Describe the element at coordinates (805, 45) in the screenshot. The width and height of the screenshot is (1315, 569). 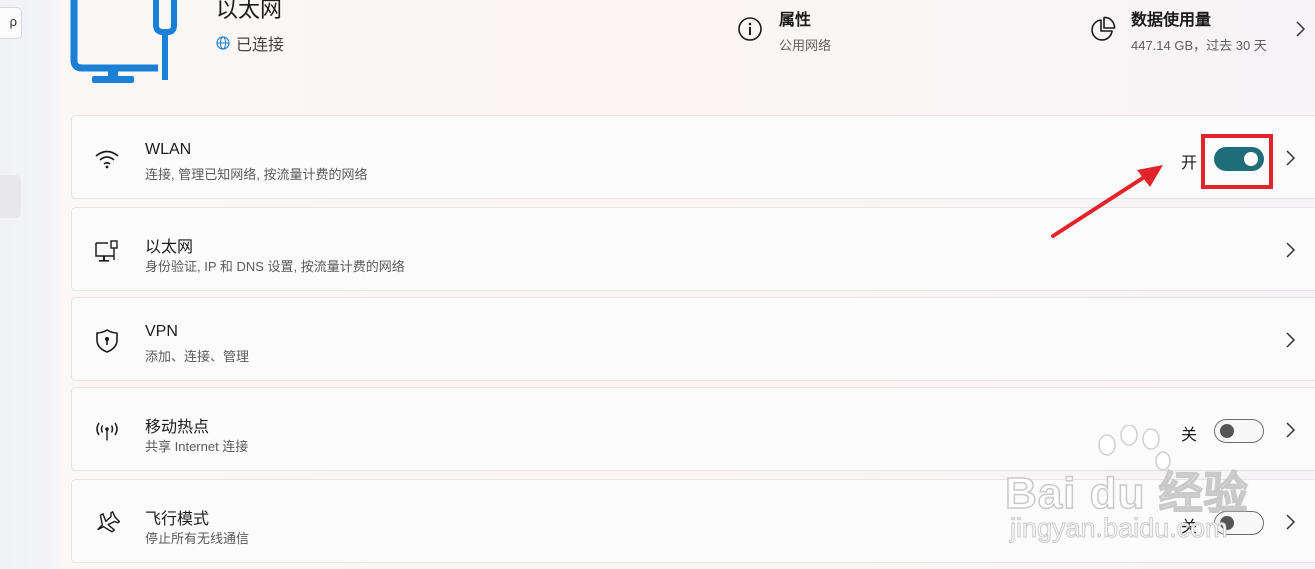
I see `properties-value: 公用网络` at that location.